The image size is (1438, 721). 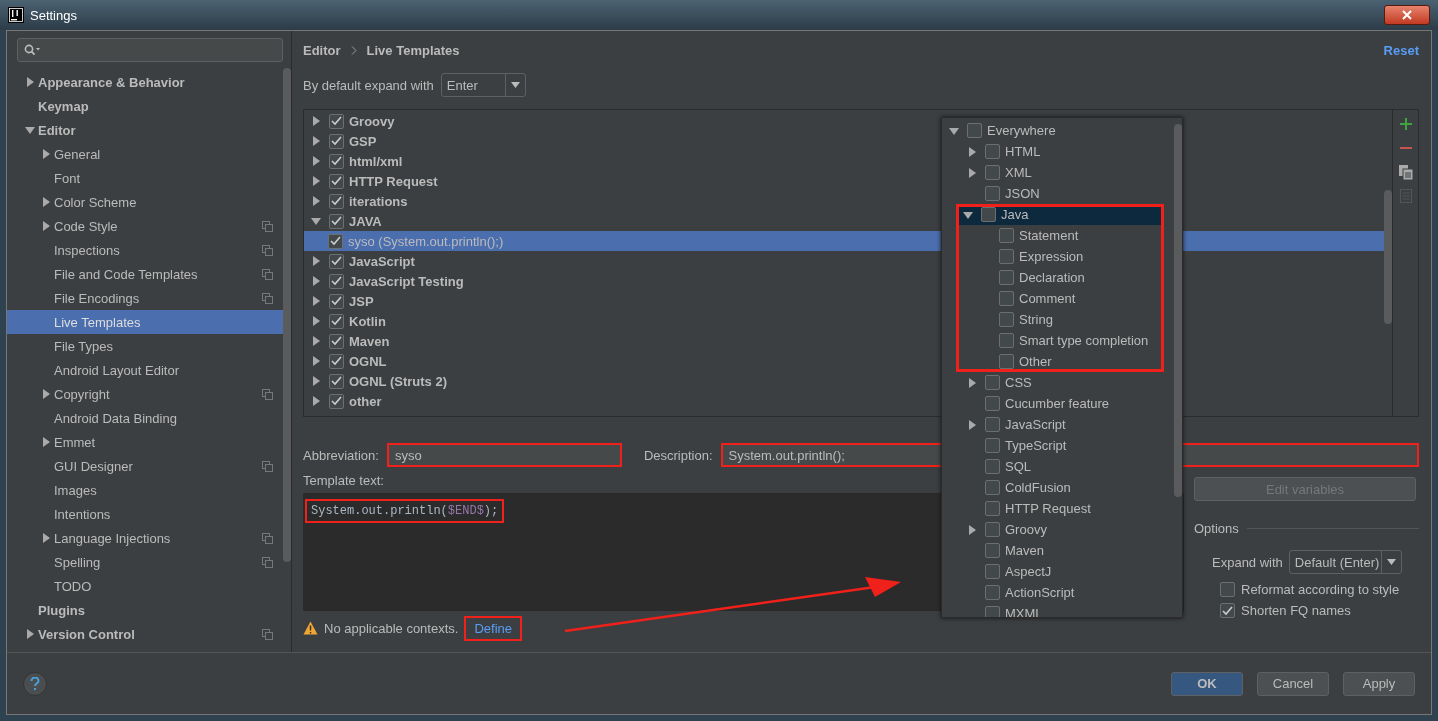 What do you see at coordinates (343, 480) in the screenshot?
I see `field-label: Template text:` at bounding box center [343, 480].